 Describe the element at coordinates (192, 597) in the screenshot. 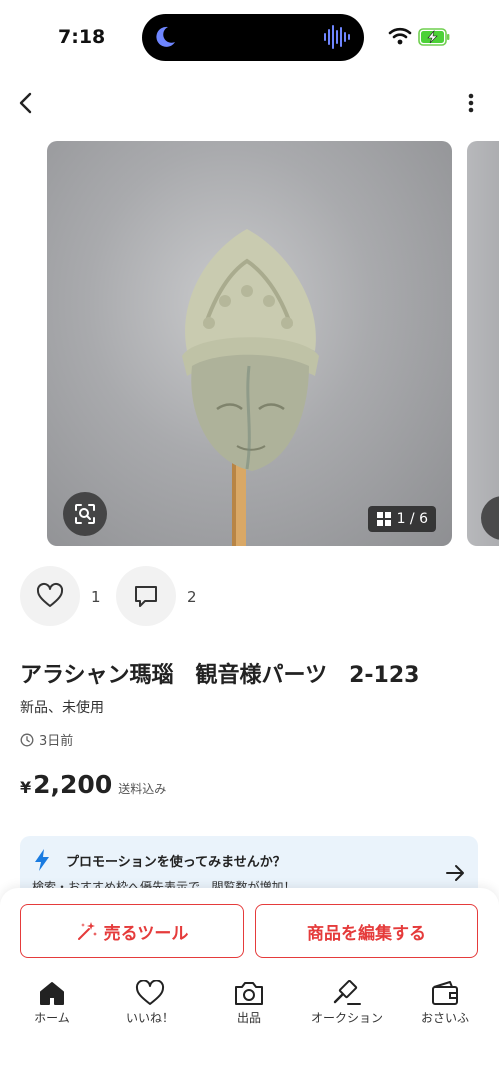

I see `comment-count: 2` at that location.